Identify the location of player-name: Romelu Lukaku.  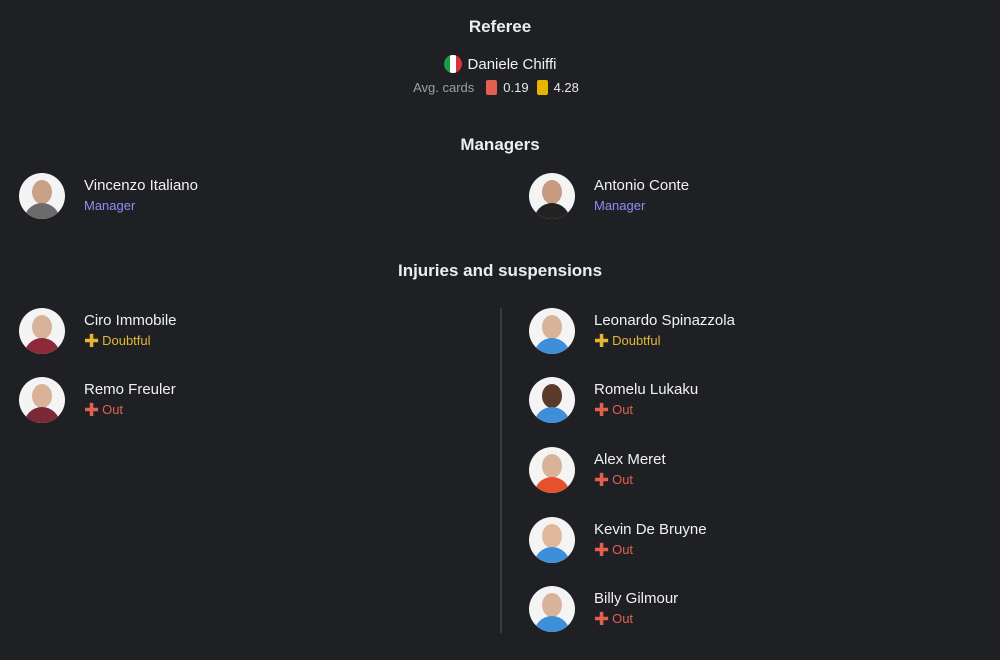
(646, 389).